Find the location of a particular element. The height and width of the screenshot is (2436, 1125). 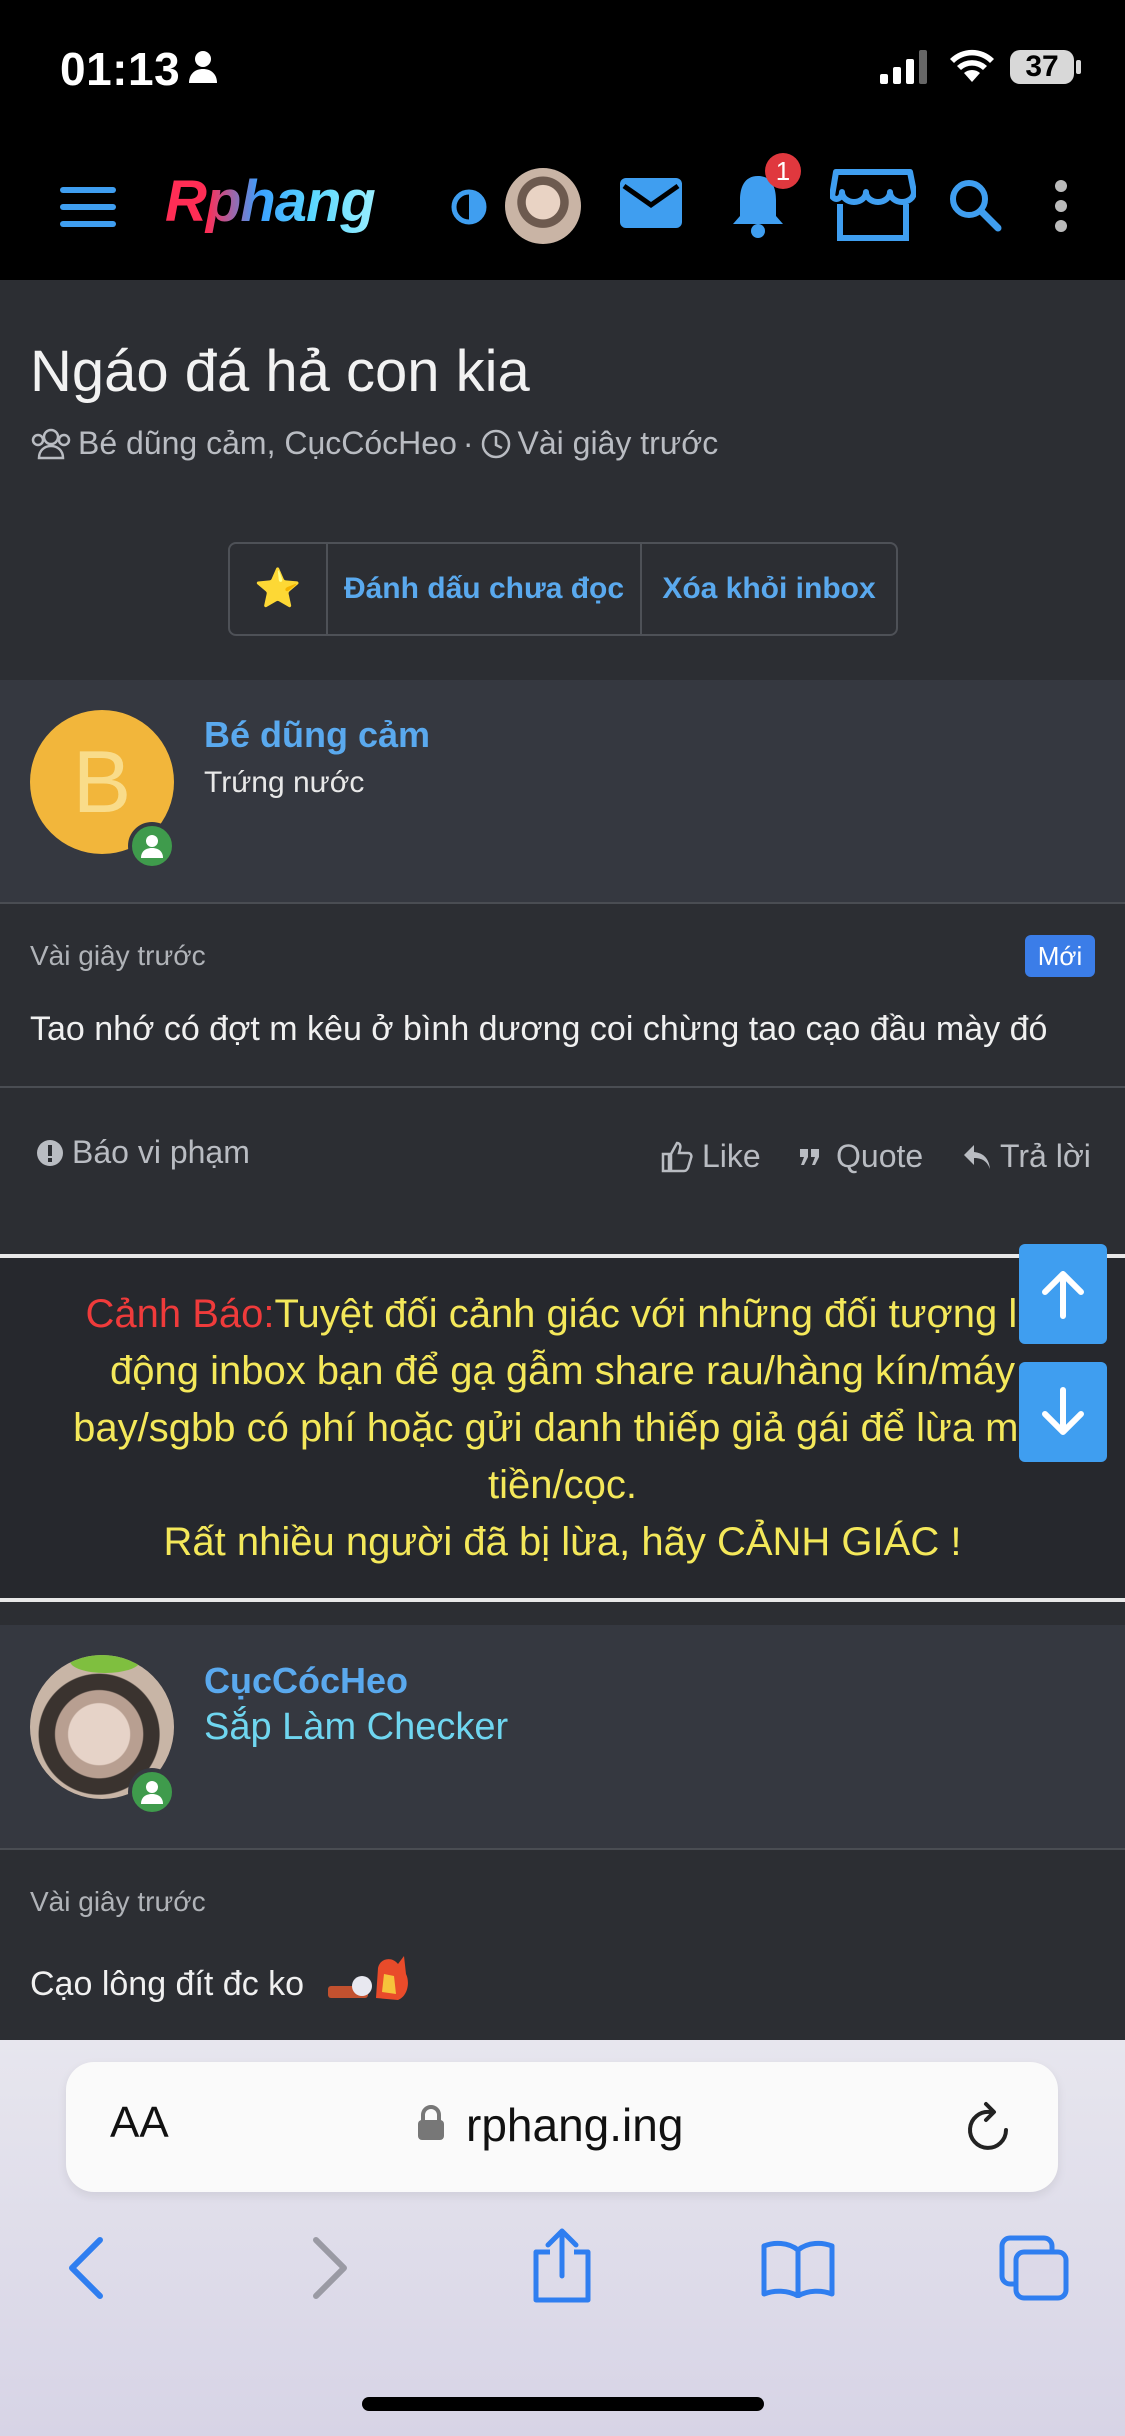

url-text: rphang.ing is located at coordinates (574, 2125).